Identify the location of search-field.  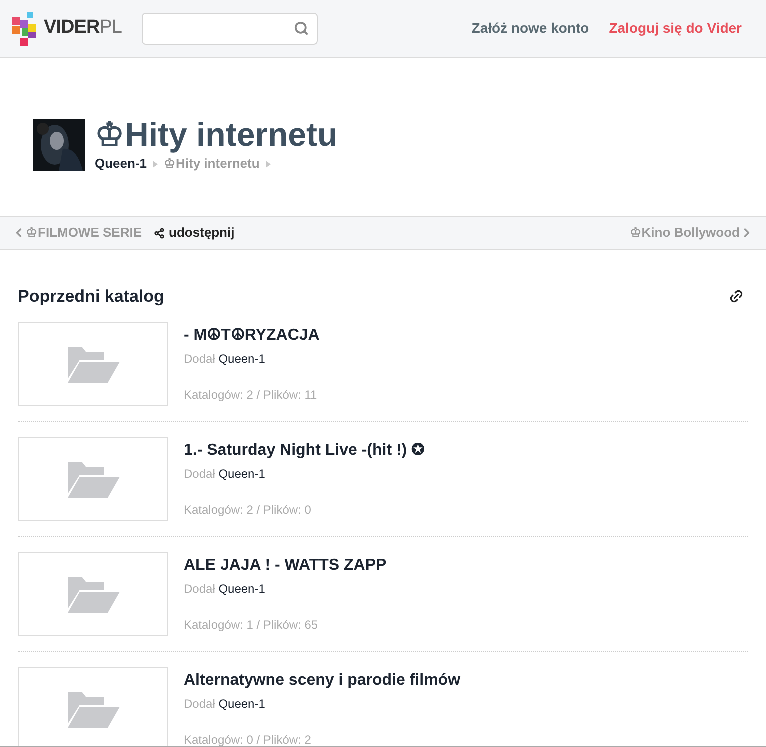
(230, 28).